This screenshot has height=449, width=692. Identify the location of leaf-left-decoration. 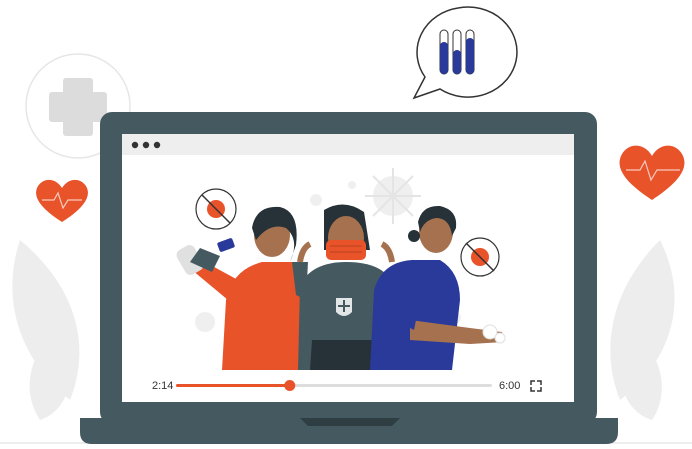
(46, 330).